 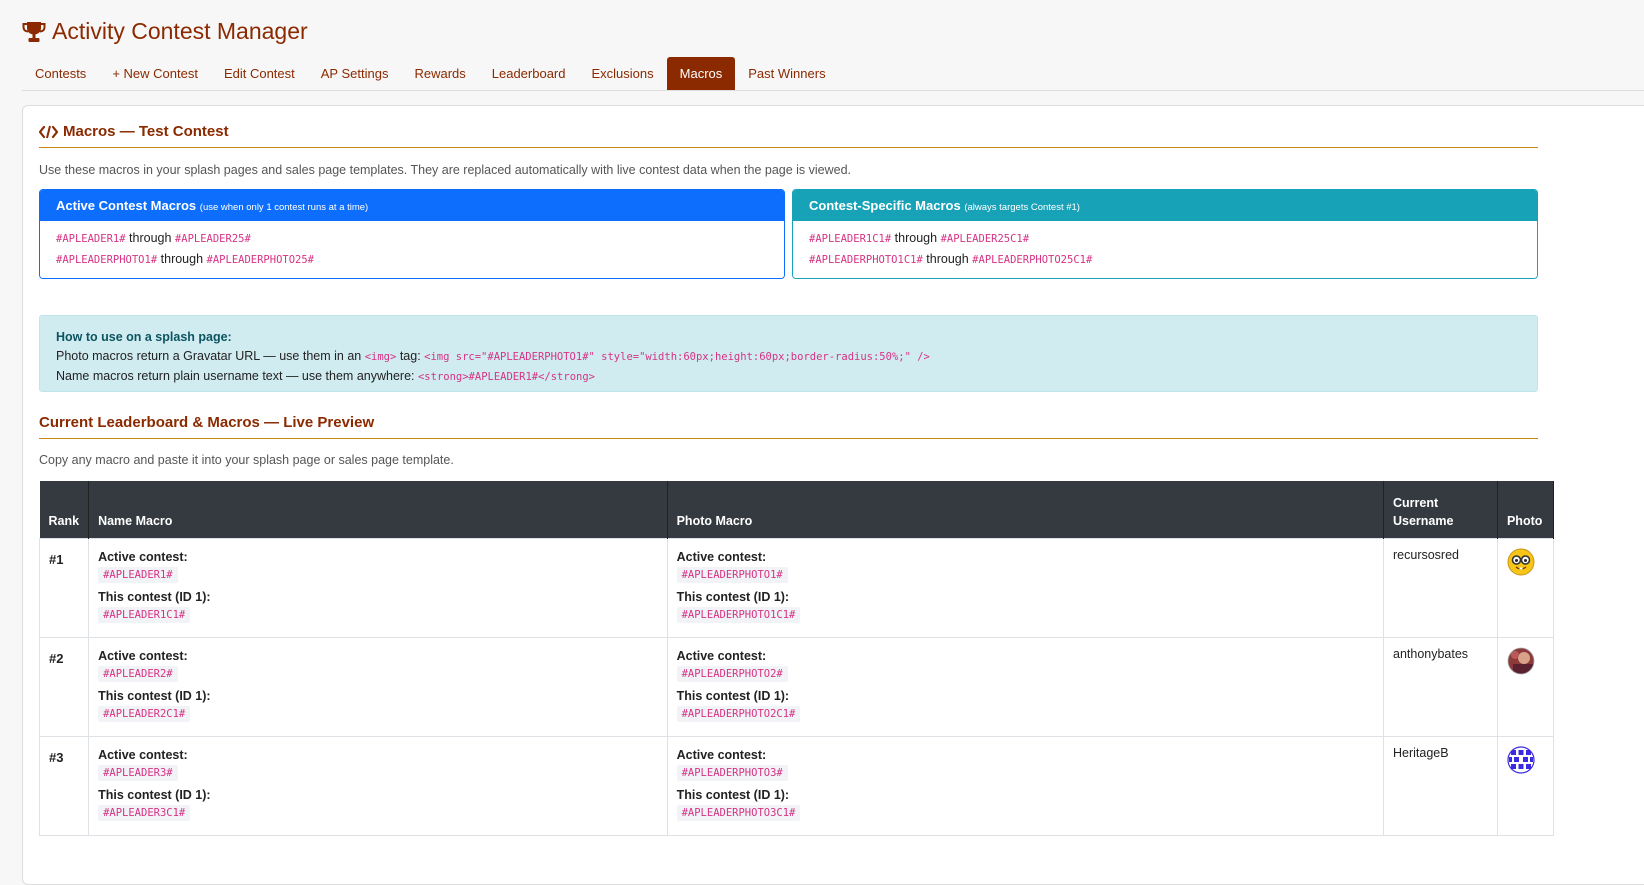 What do you see at coordinates (1440, 587) in the screenshot?
I see `username-cell: recursosred` at bounding box center [1440, 587].